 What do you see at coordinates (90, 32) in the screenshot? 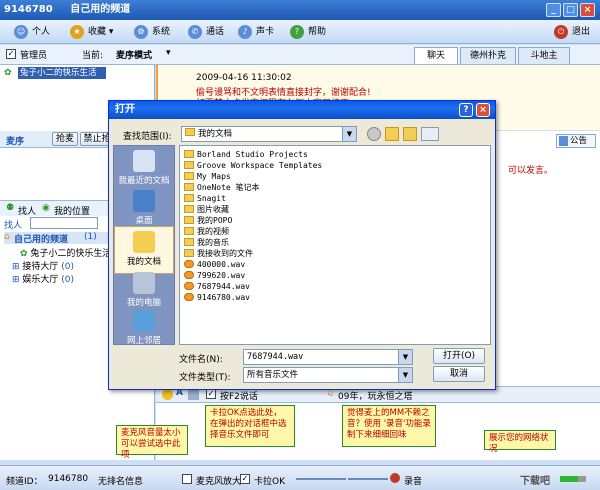
I see `menu-favorites: ★ 收藏 ▾` at bounding box center [90, 32].